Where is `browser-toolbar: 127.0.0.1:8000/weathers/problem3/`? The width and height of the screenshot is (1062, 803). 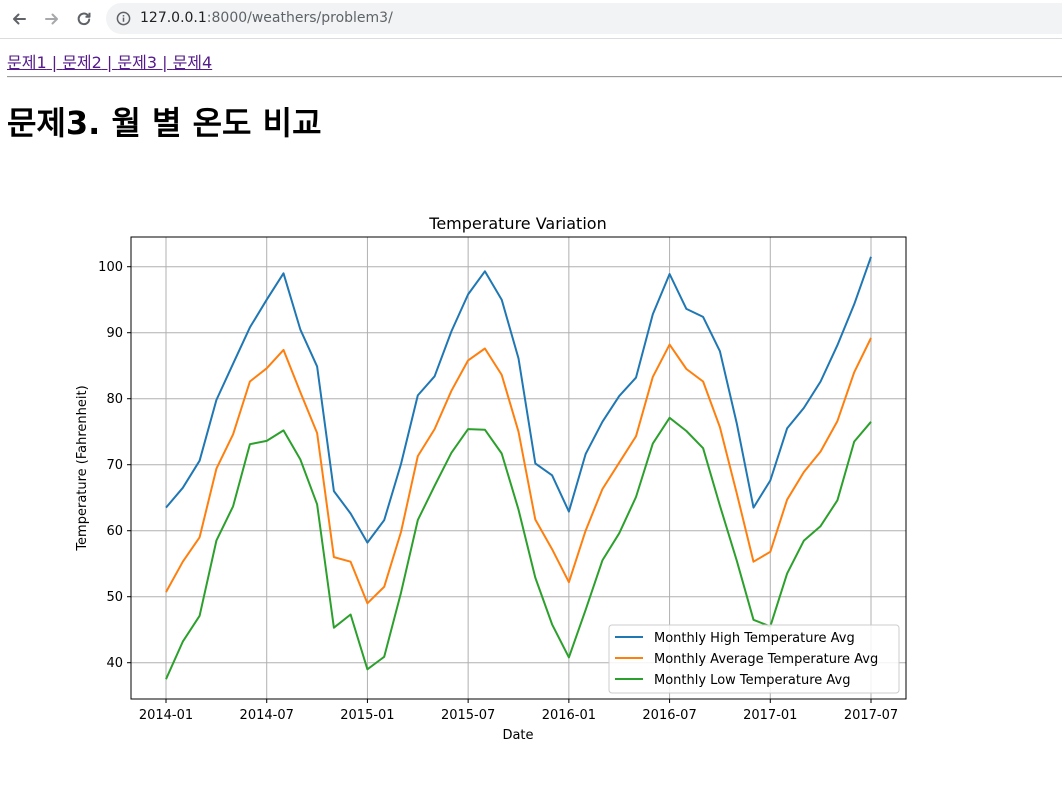
browser-toolbar: 127.0.0.1:8000/weathers/problem3/ is located at coordinates (531, 19).